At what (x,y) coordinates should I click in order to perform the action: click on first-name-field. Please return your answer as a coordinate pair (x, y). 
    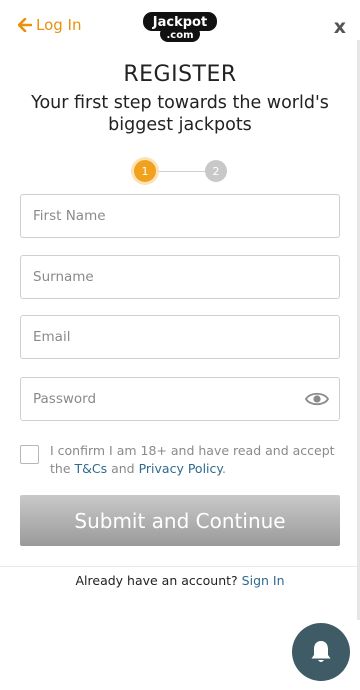
    Looking at the image, I should click on (180, 216).